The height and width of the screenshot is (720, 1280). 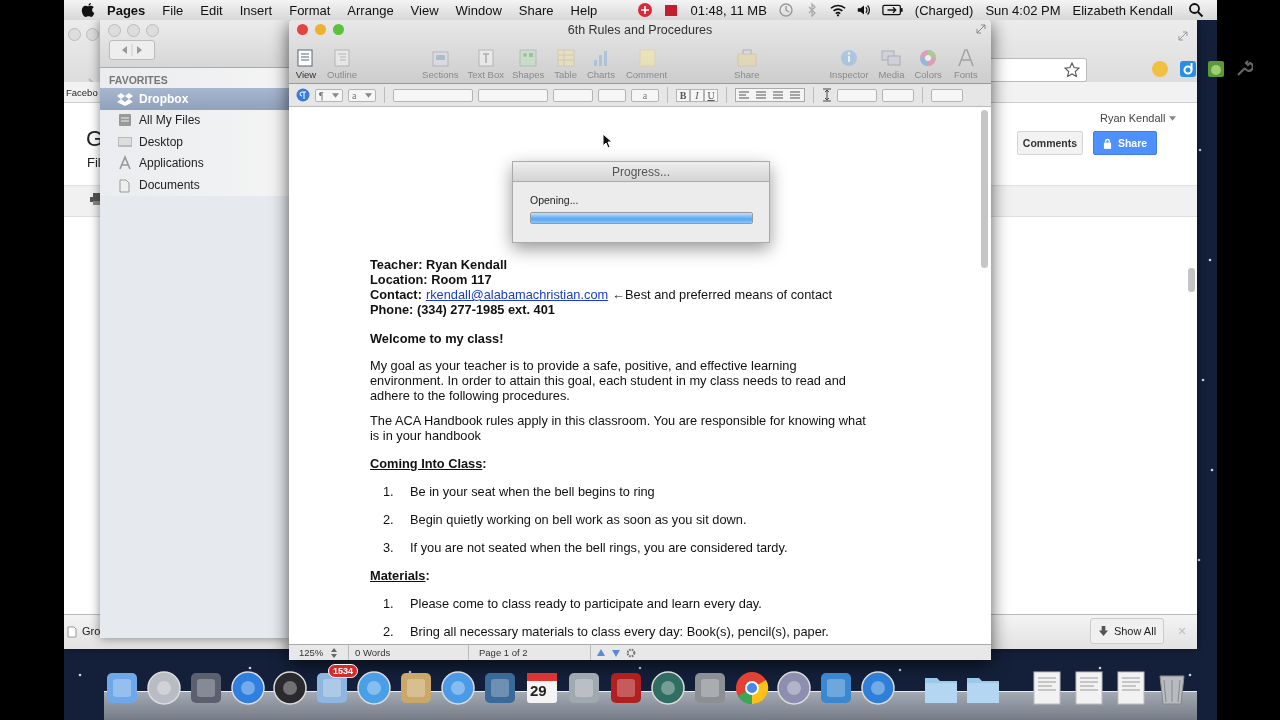 I want to click on welcome-heading: Welcome to my class!, so click(x=437, y=338).